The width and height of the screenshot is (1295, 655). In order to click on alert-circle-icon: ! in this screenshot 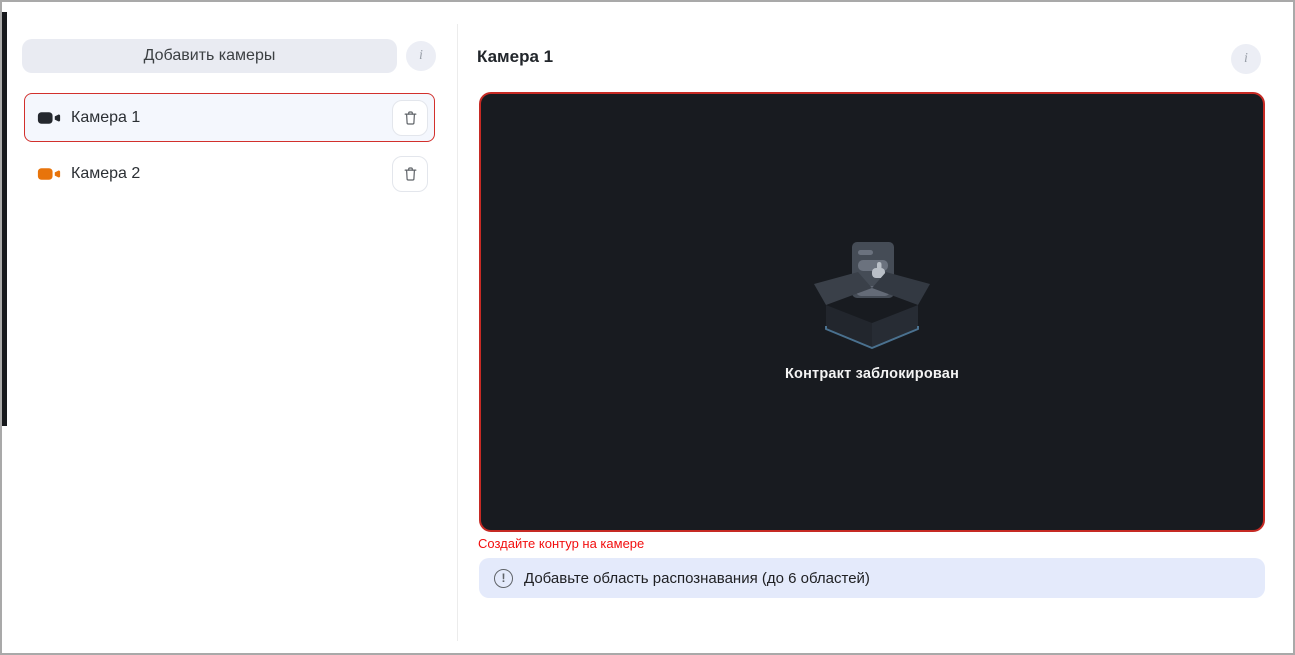, I will do `click(503, 578)`.